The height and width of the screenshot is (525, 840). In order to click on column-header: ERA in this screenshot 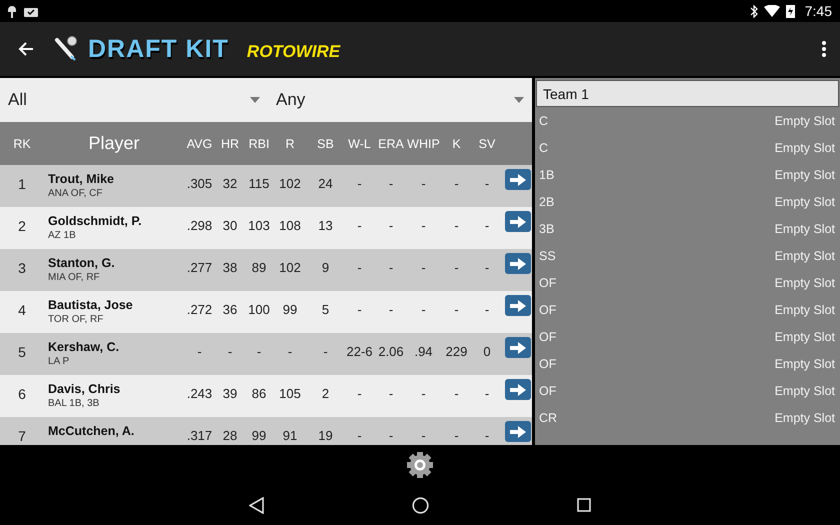, I will do `click(391, 143)`.